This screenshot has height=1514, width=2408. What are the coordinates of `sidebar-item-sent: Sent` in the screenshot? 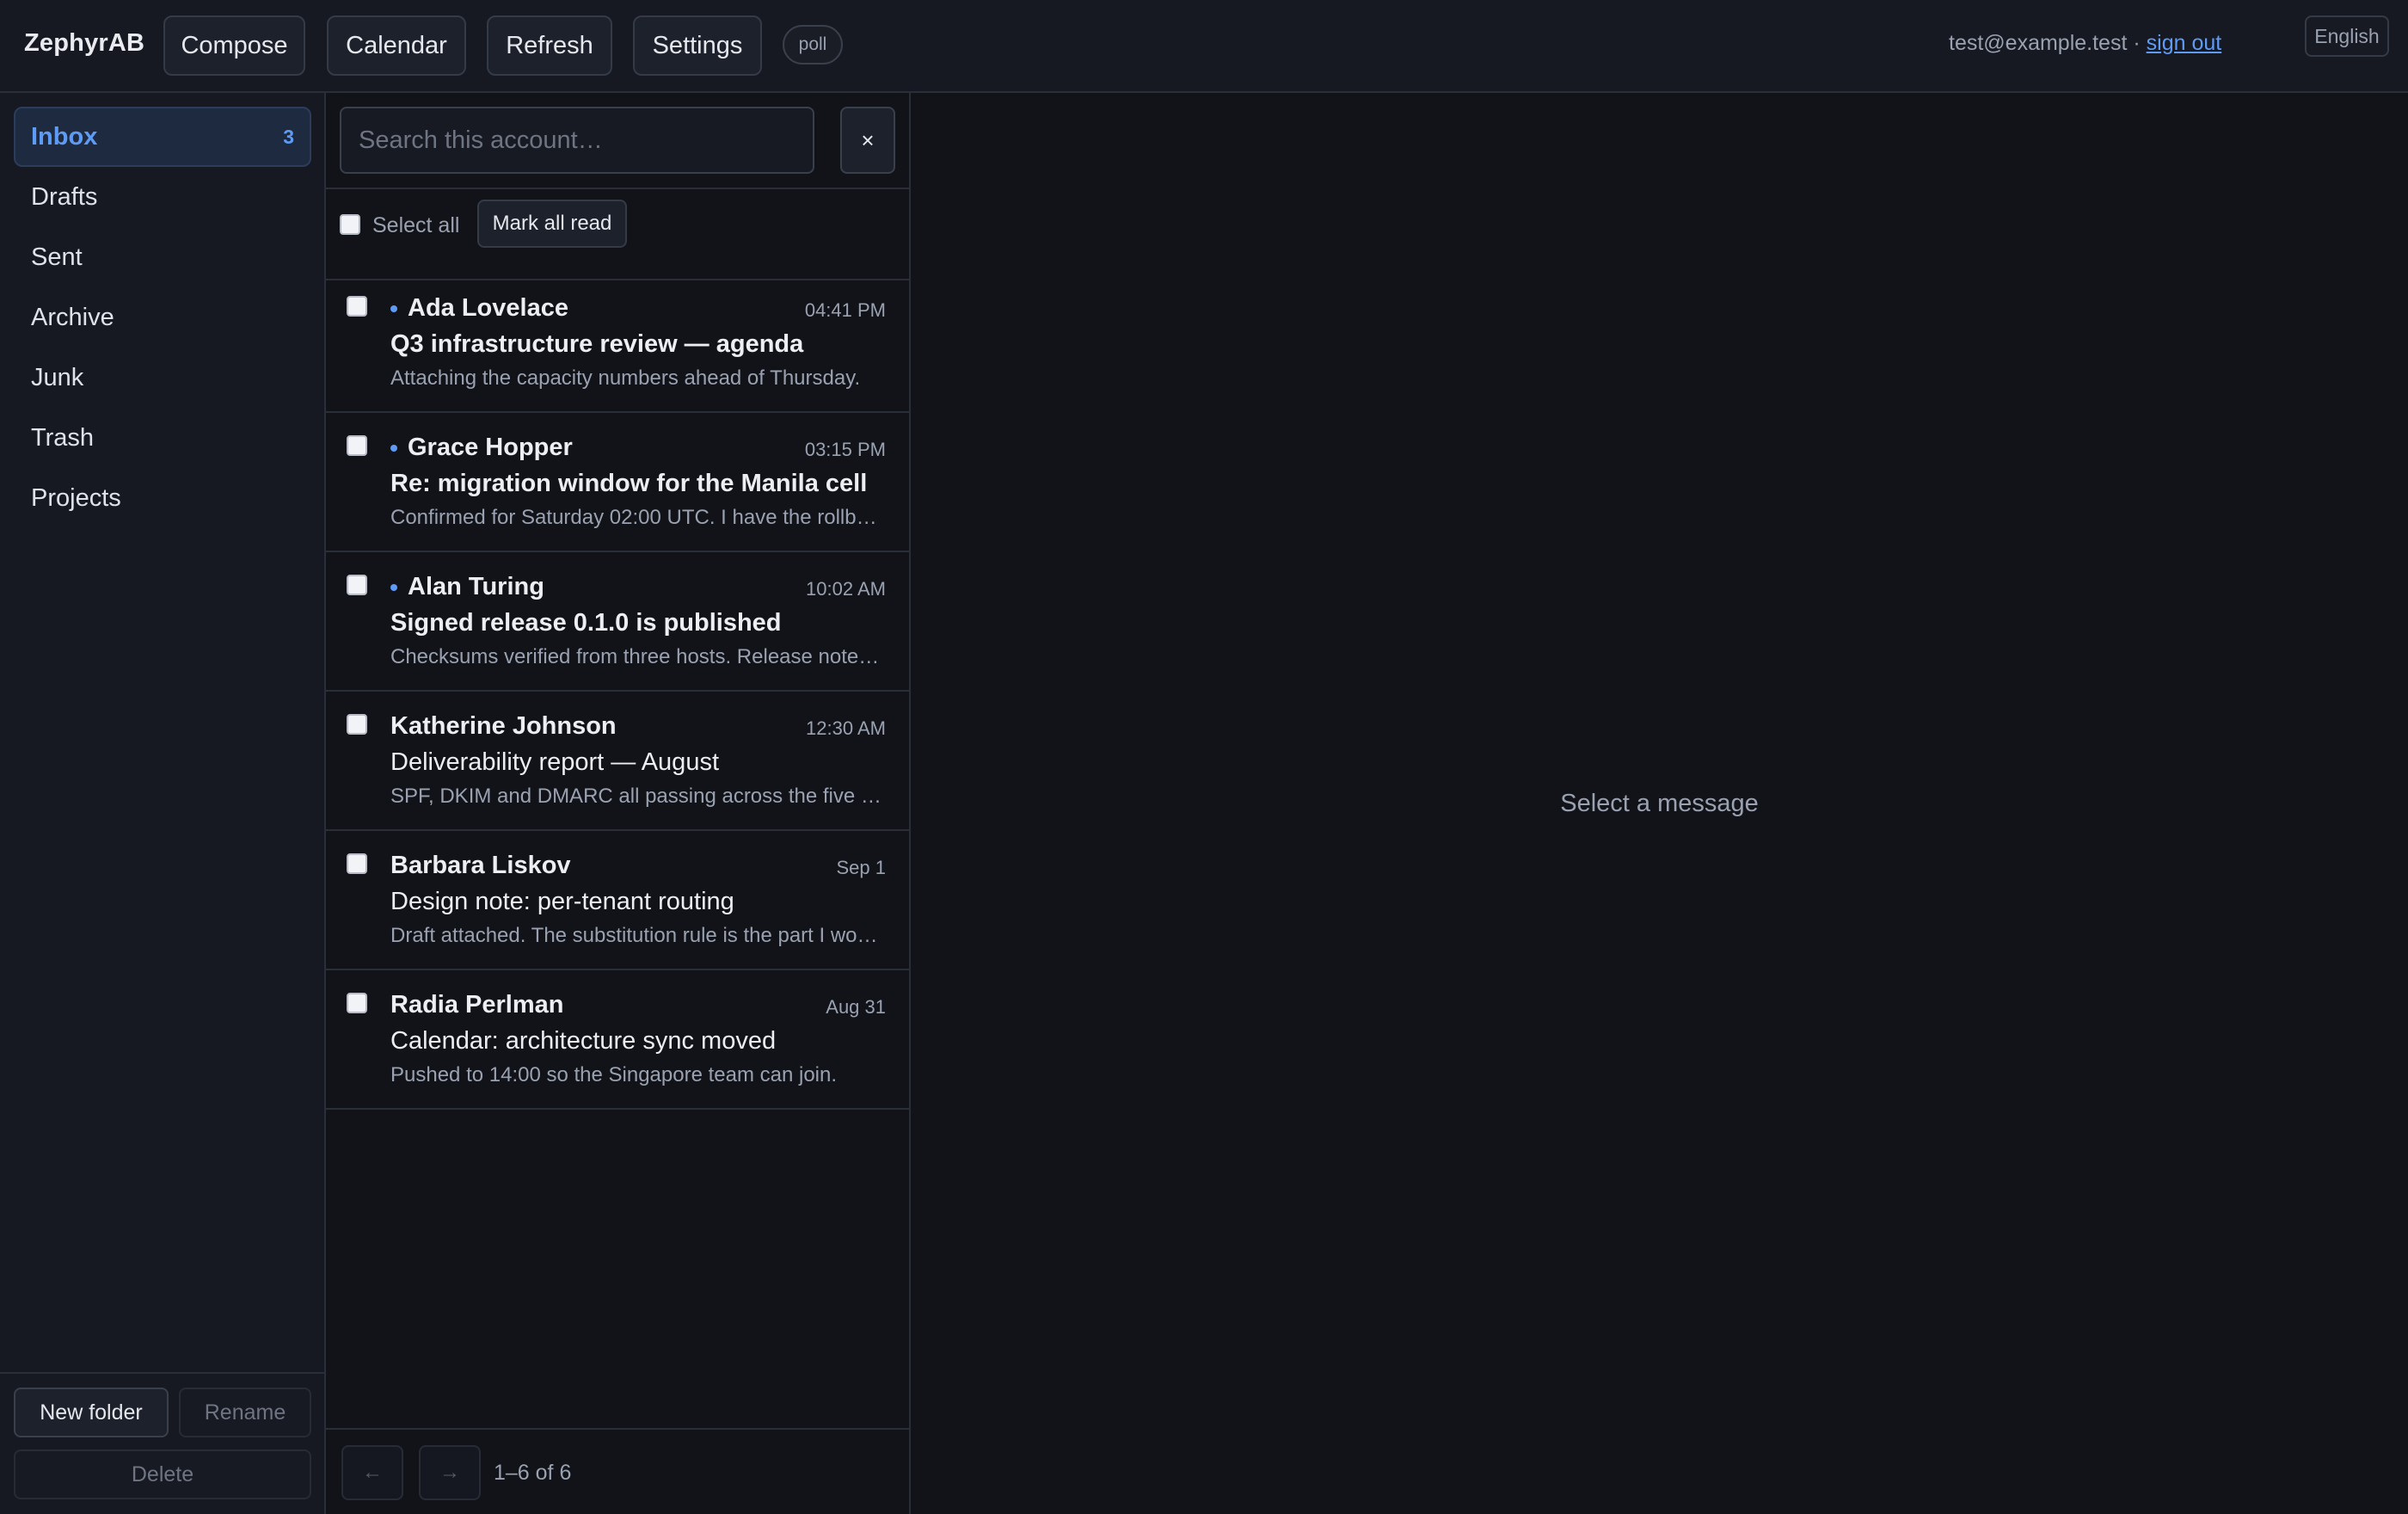 It's located at (162, 257).